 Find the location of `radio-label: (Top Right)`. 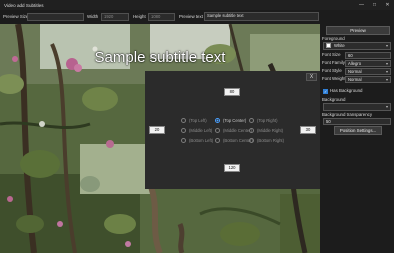

radio-label: (Top Right) is located at coordinates (267, 120).